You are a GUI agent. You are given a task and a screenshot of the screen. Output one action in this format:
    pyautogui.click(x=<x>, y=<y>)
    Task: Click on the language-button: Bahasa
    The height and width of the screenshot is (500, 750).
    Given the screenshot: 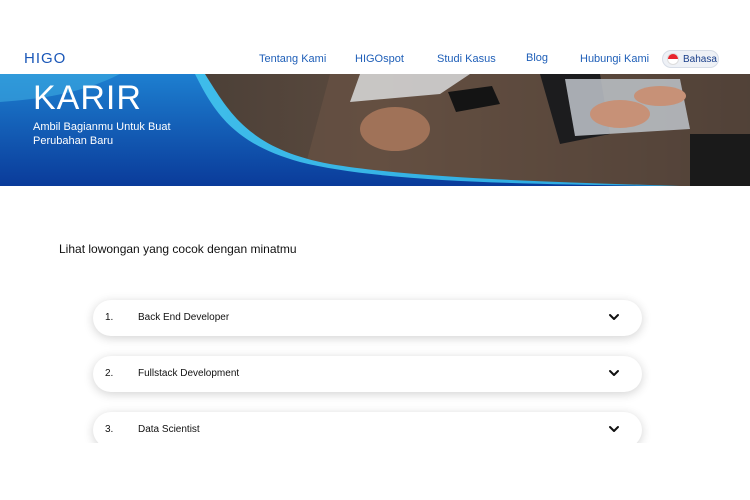 What is the action you would take?
    pyautogui.click(x=690, y=59)
    